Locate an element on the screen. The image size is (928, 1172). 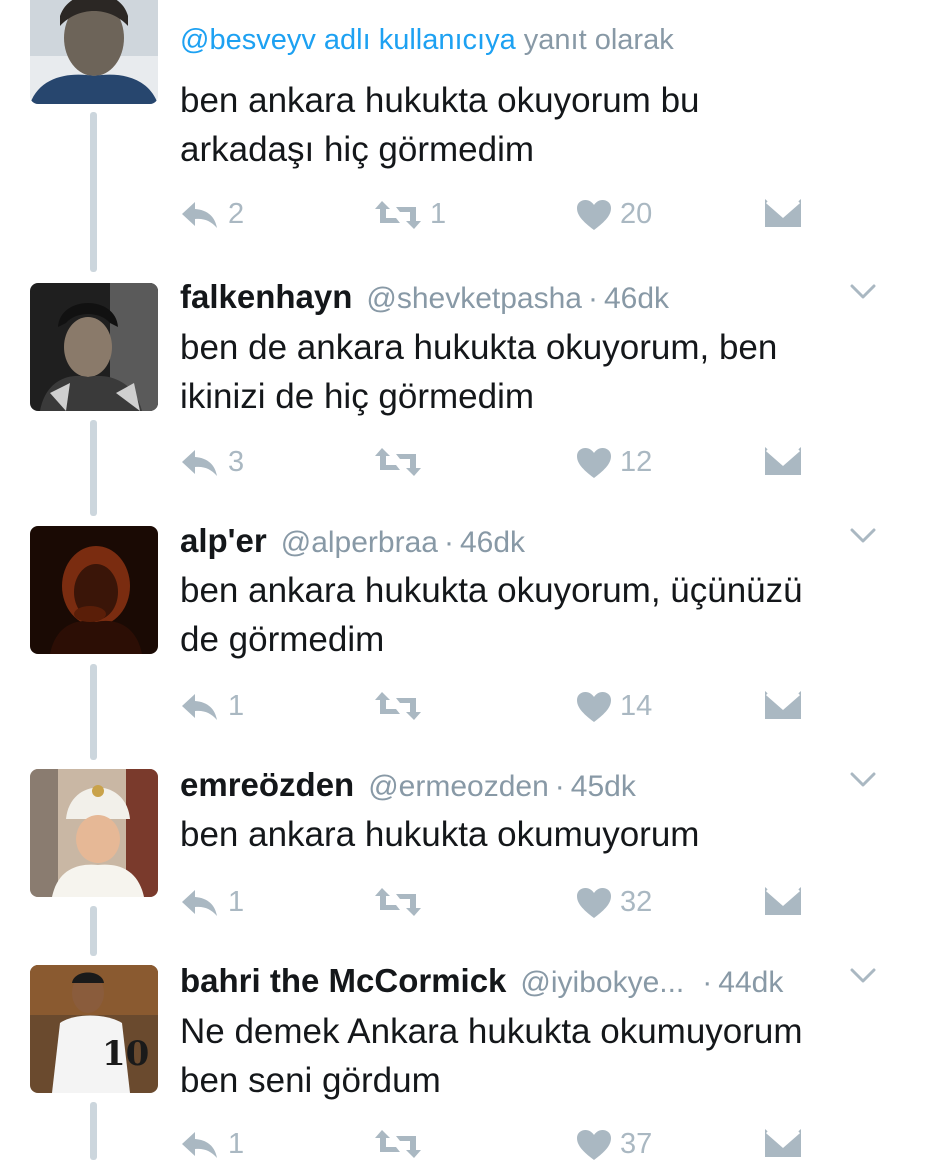
like-button: 14 is located at coordinates (614, 706).